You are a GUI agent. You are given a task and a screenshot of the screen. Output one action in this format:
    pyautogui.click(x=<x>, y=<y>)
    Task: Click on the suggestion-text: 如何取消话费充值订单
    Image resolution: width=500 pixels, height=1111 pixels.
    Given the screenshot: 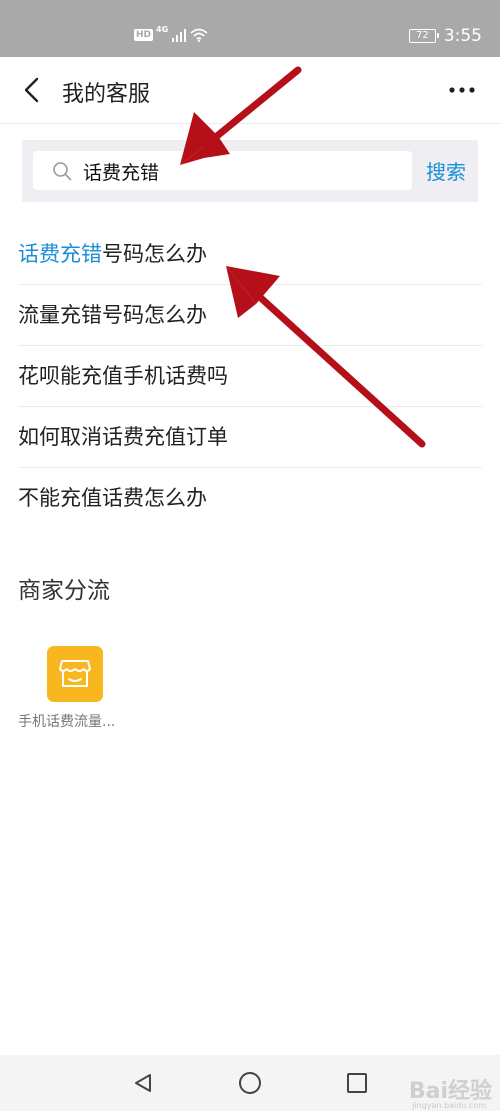 What is the action you would take?
    pyautogui.click(x=123, y=437)
    